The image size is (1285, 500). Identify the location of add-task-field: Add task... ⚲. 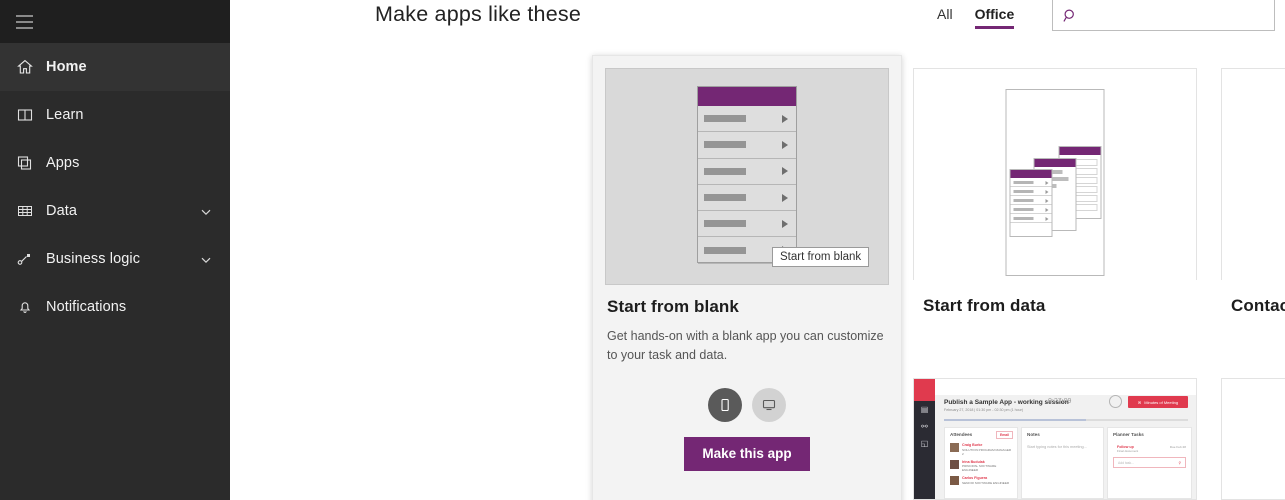
(1149, 462).